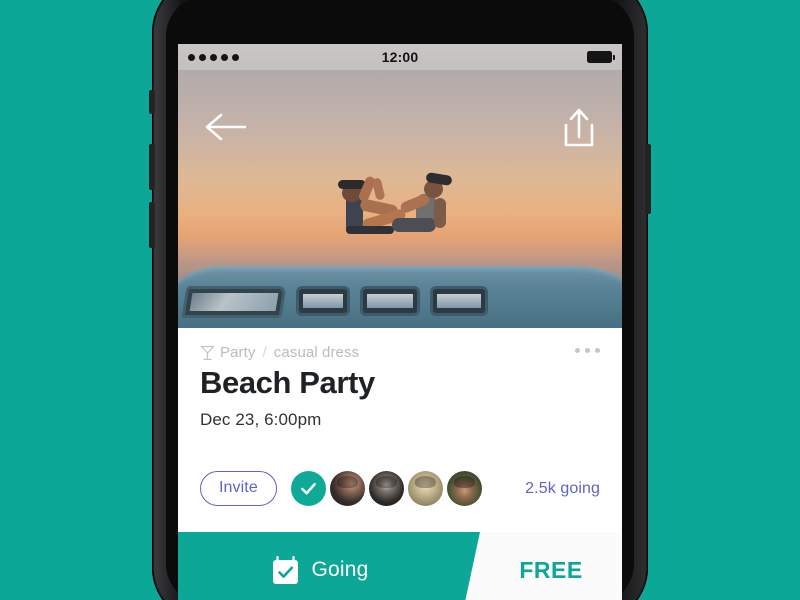 This screenshot has height=600, width=800. Describe the element at coordinates (340, 569) in the screenshot. I see `going-label: Going` at that location.